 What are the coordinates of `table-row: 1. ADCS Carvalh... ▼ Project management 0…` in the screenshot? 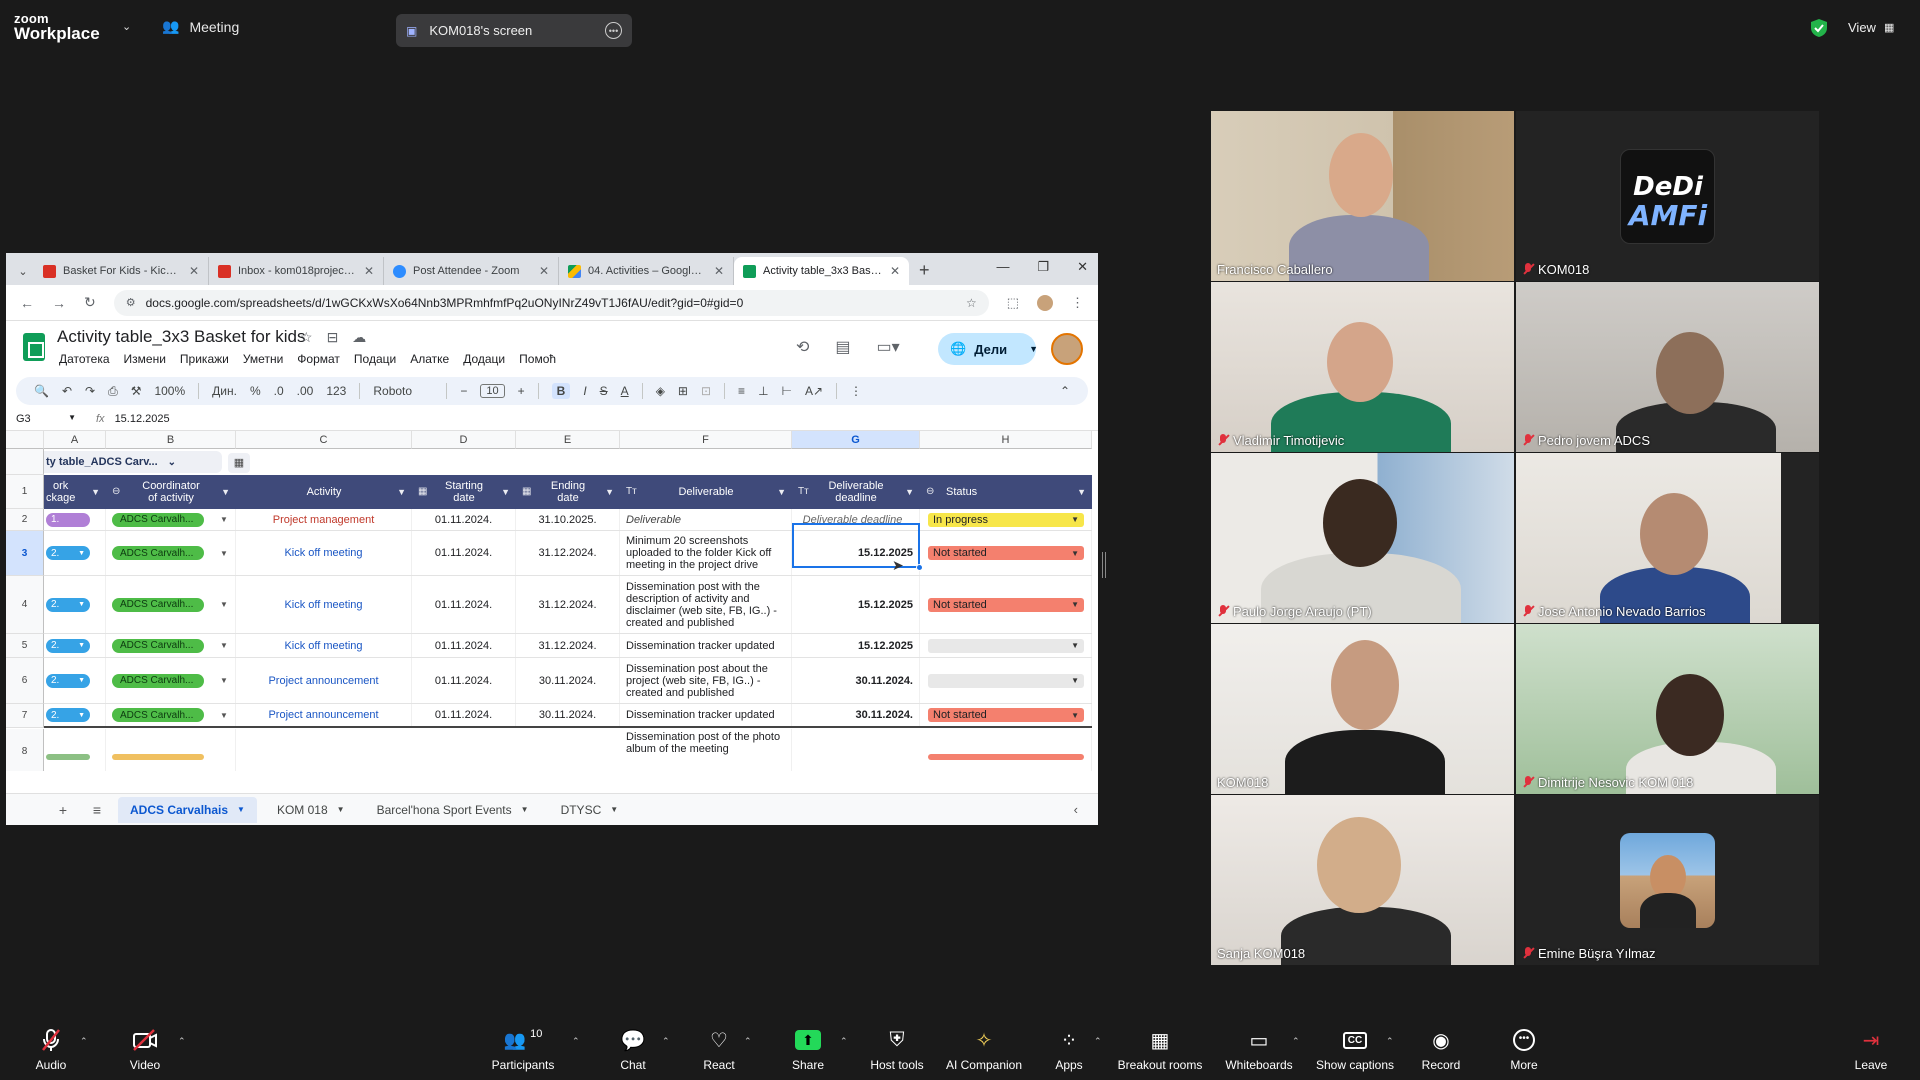 It's located at (568, 520).